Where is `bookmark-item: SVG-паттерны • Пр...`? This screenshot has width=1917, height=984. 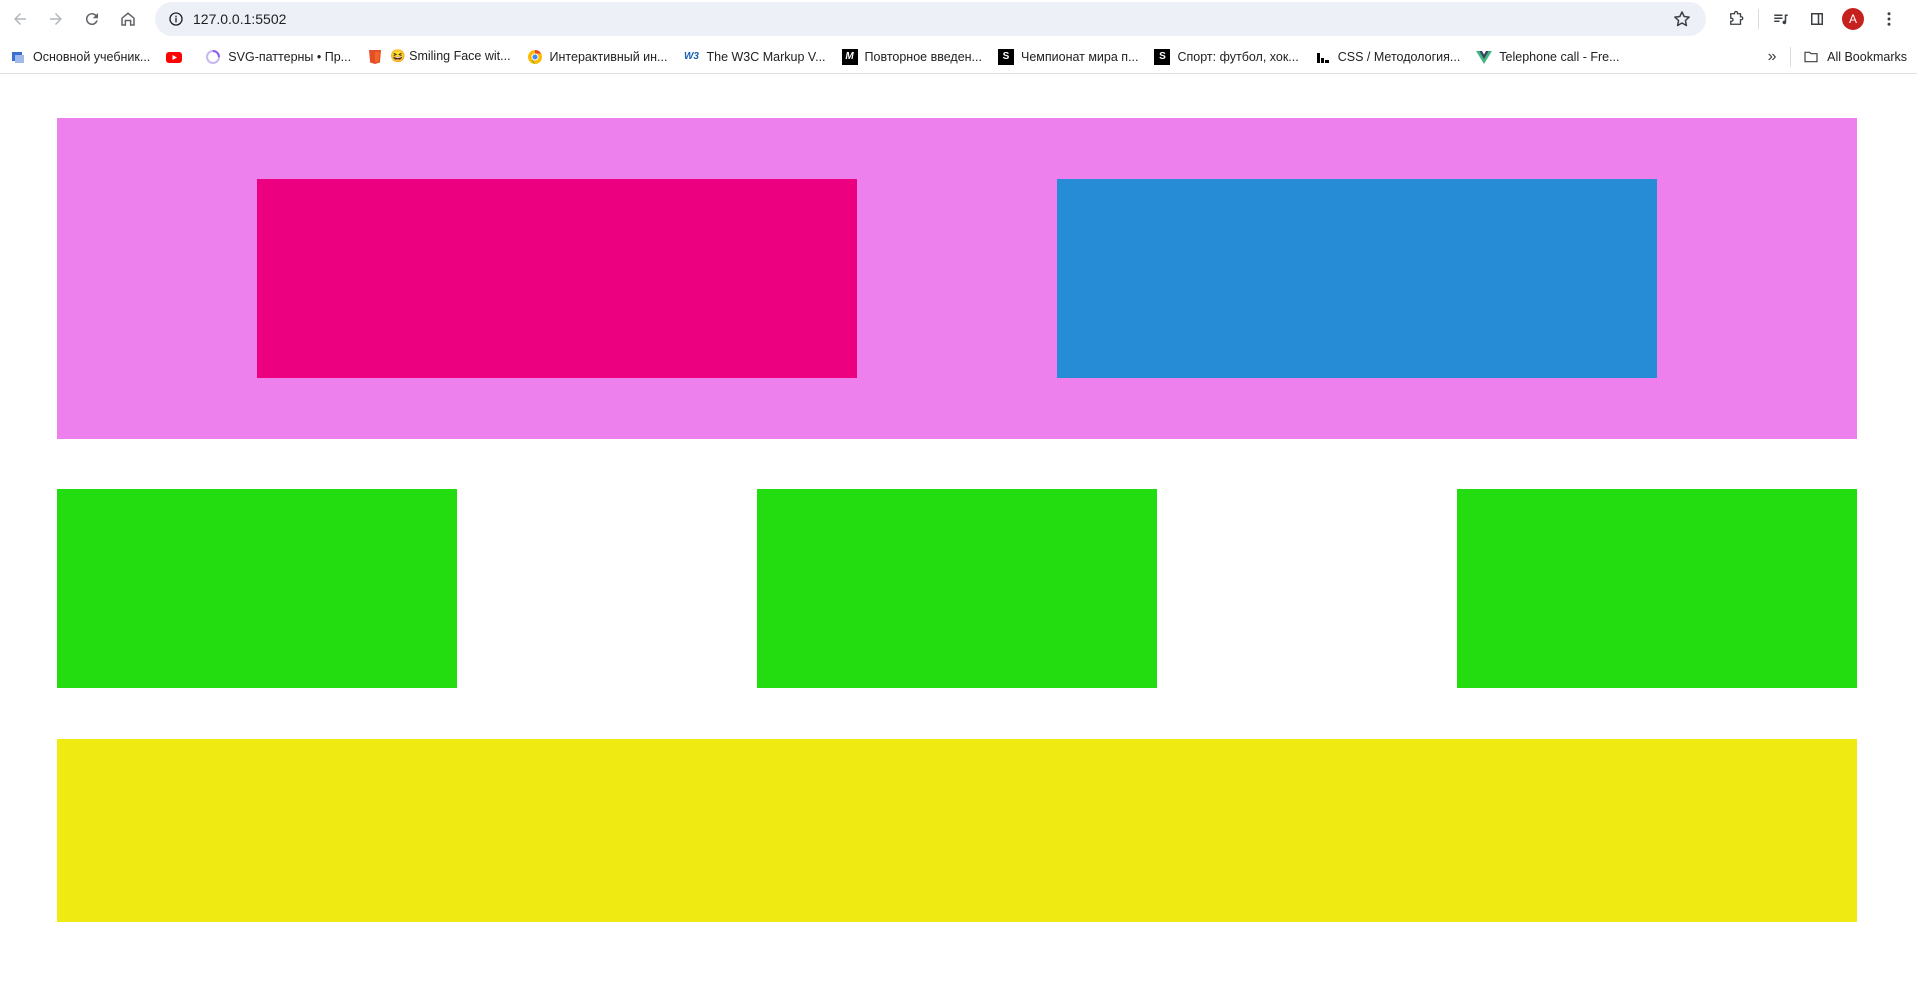
bookmark-item: SVG-паттерны • Пр... is located at coordinates (278, 57).